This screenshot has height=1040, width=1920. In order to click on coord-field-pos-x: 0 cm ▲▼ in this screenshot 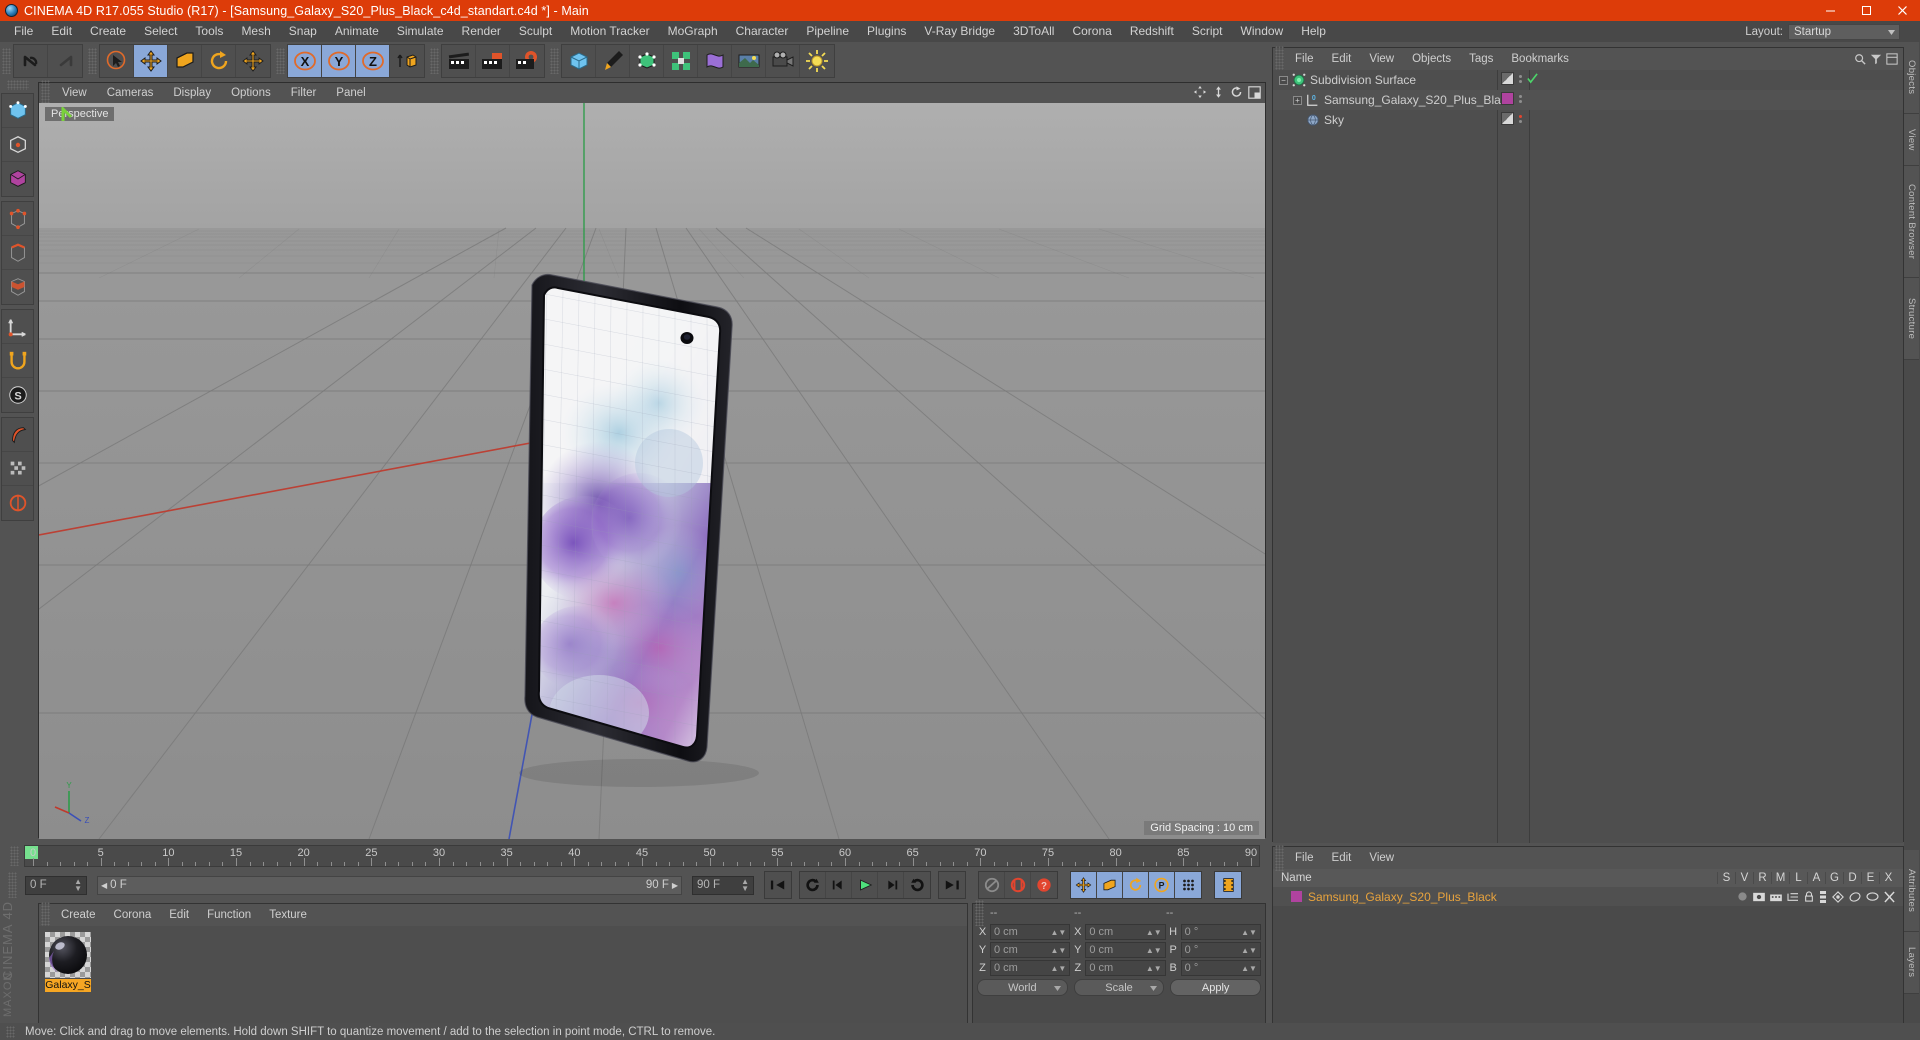, I will do `click(1030, 932)`.